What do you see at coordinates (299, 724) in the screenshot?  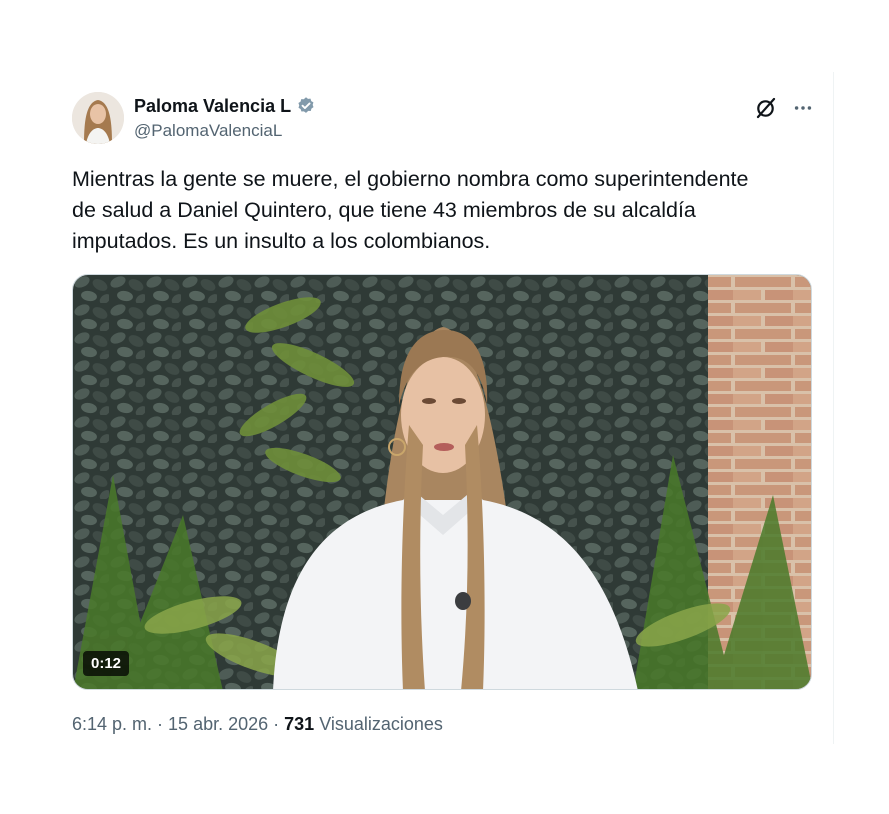 I see `views-count: 731` at bounding box center [299, 724].